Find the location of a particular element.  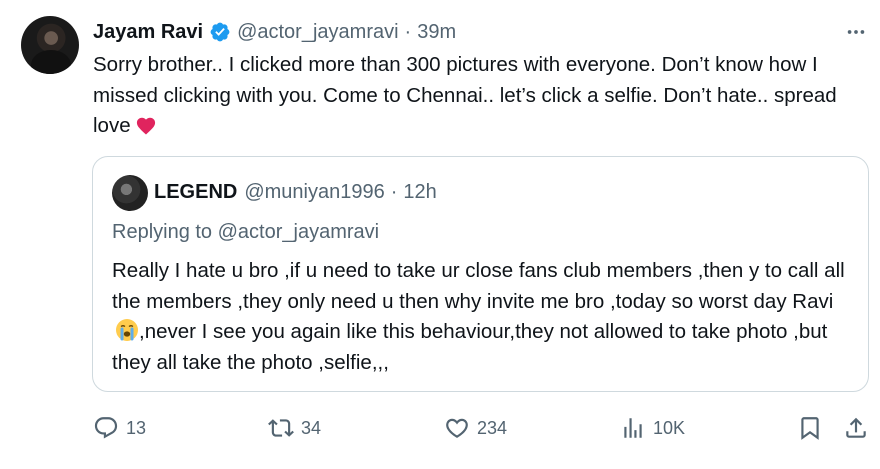

loudly-crying-face-emoji-icon is located at coordinates (127, 330).